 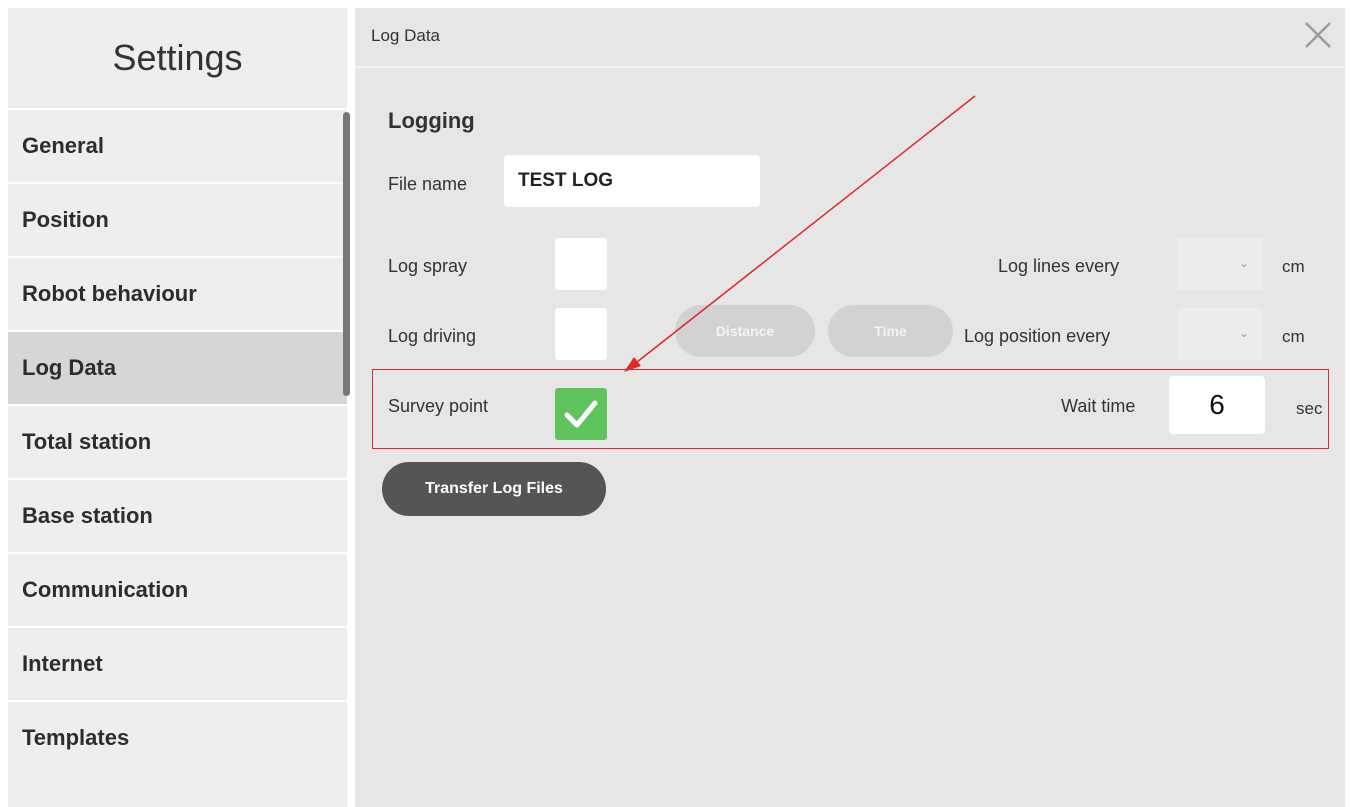 What do you see at coordinates (890, 331) in the screenshot?
I see `time-toggle-button: Time` at bounding box center [890, 331].